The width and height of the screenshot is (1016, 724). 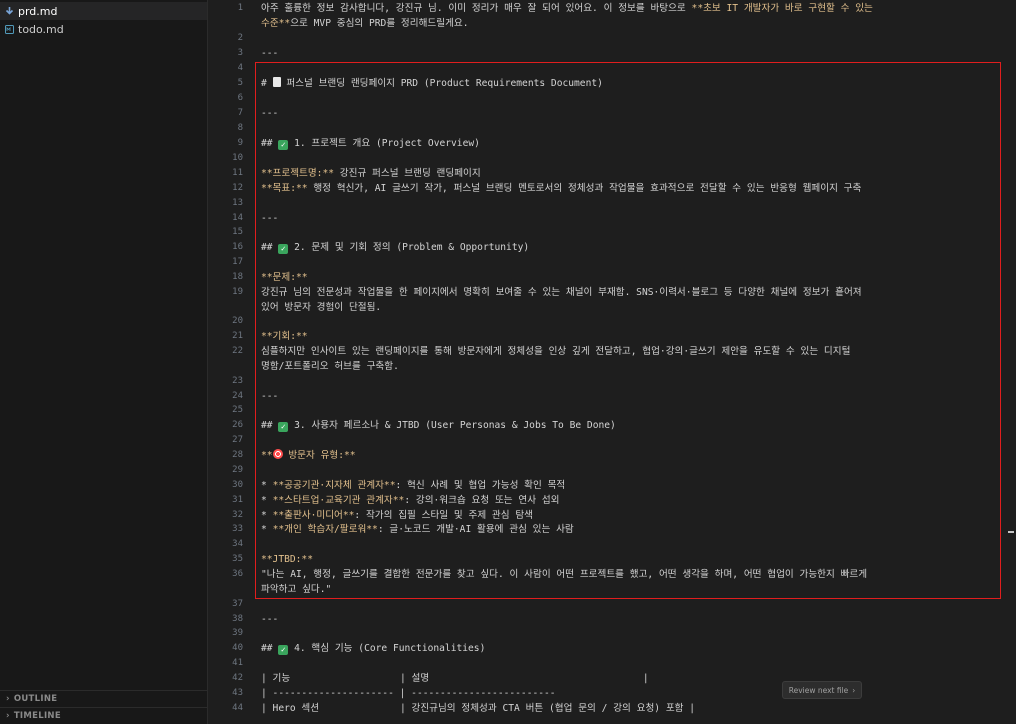 I want to click on line-number: 34, so click(x=237, y=544).